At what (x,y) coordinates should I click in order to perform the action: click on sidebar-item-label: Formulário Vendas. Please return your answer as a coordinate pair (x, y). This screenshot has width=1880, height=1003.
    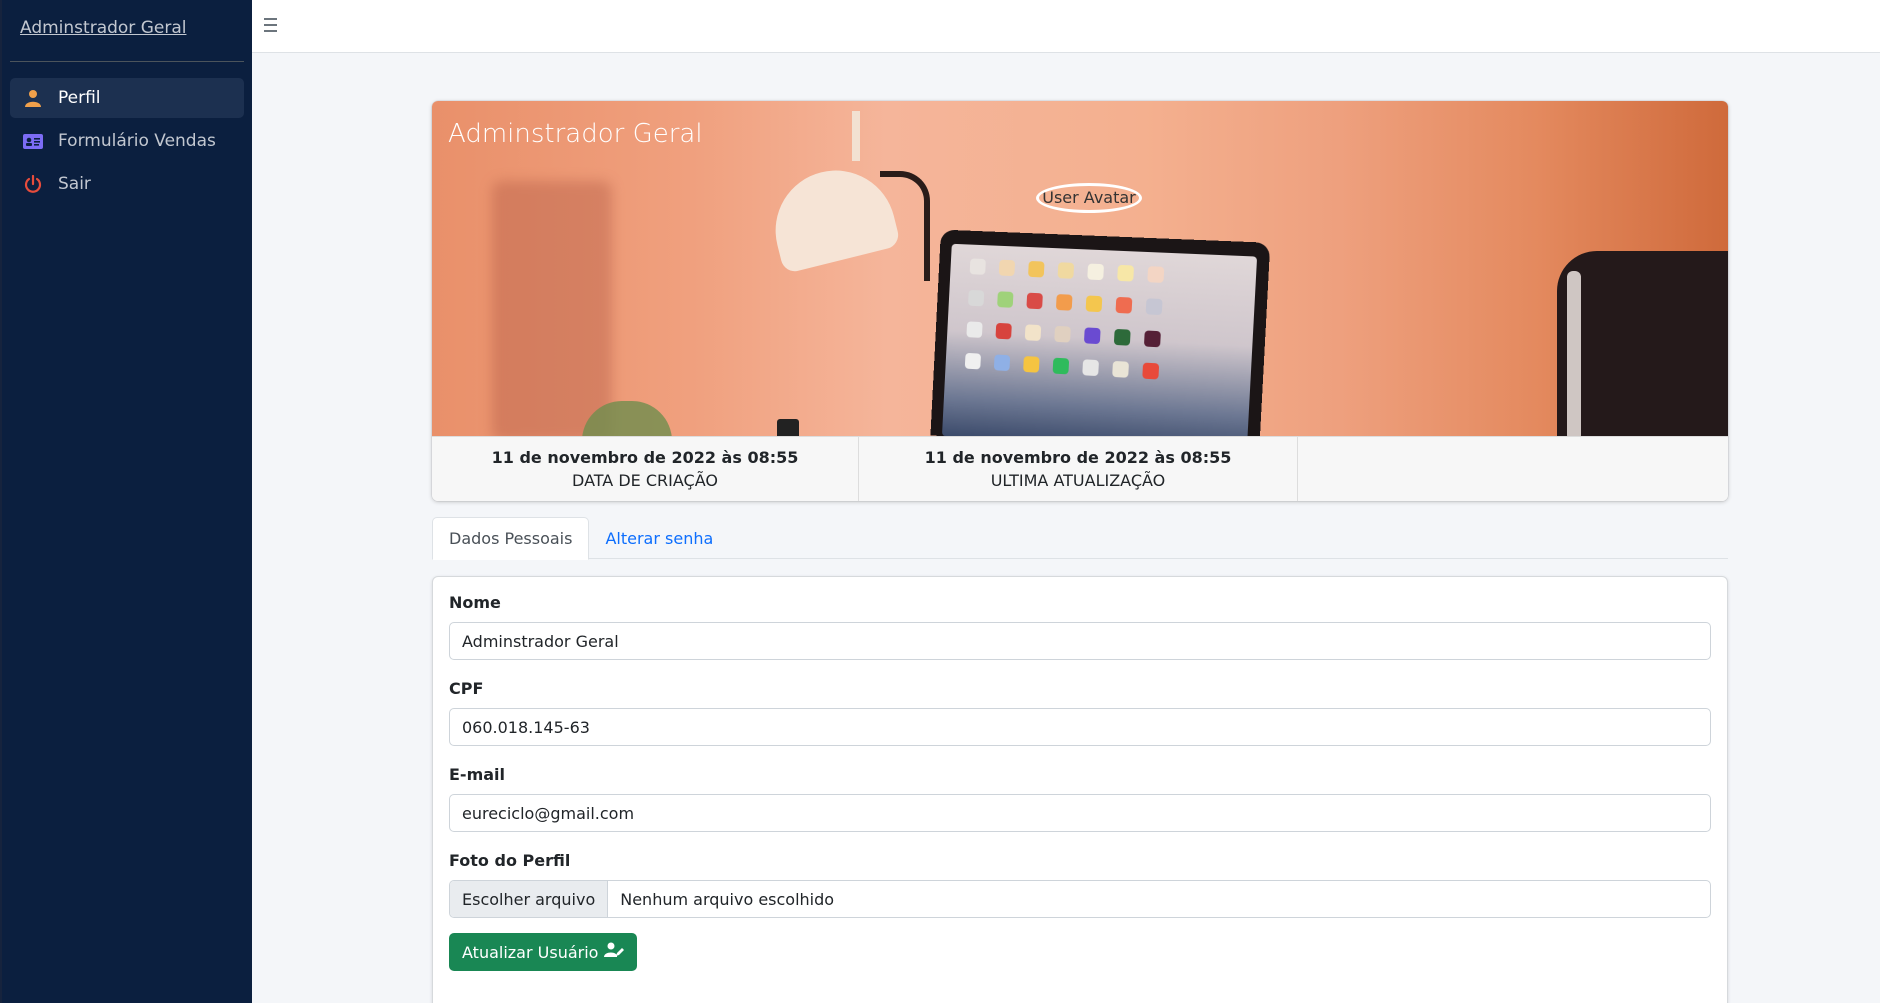
    Looking at the image, I should click on (137, 141).